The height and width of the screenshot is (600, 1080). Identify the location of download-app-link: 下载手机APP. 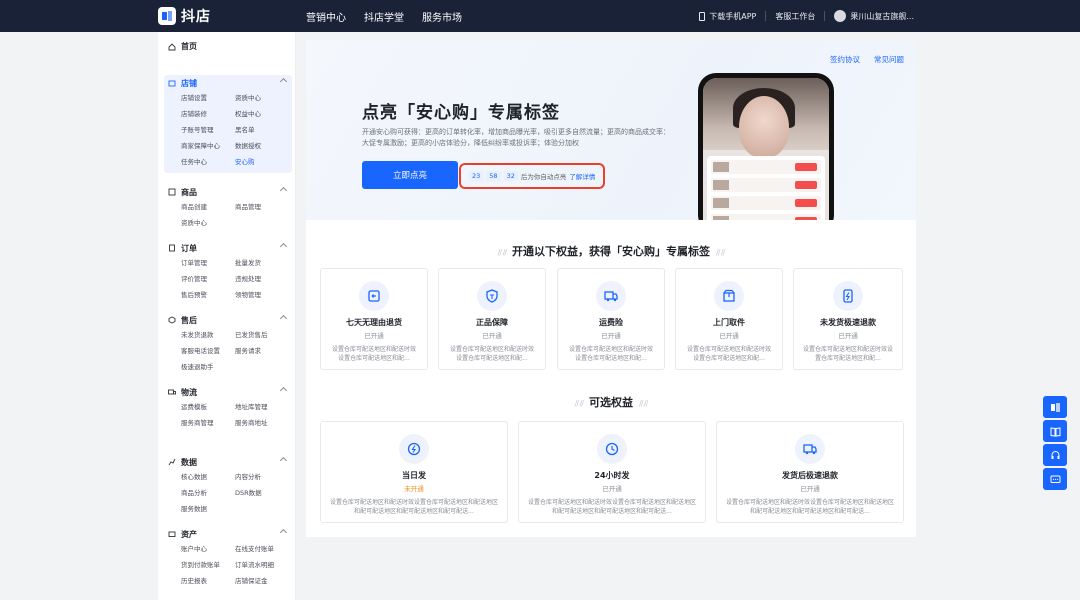
(732, 16).